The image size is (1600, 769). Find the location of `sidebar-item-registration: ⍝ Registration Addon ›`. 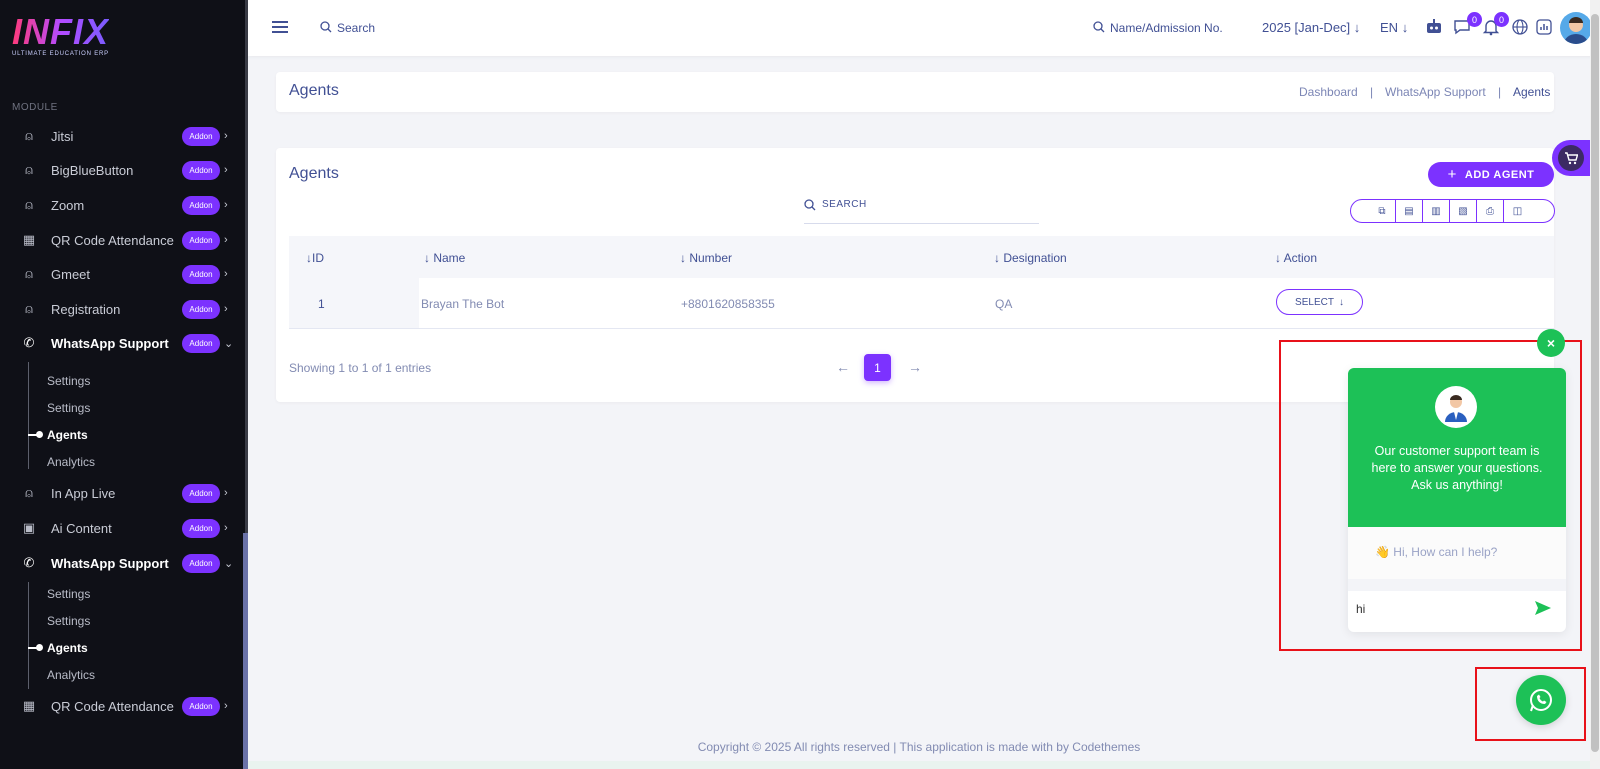

sidebar-item-registration: ⍝ Registration Addon › is located at coordinates (120, 309).